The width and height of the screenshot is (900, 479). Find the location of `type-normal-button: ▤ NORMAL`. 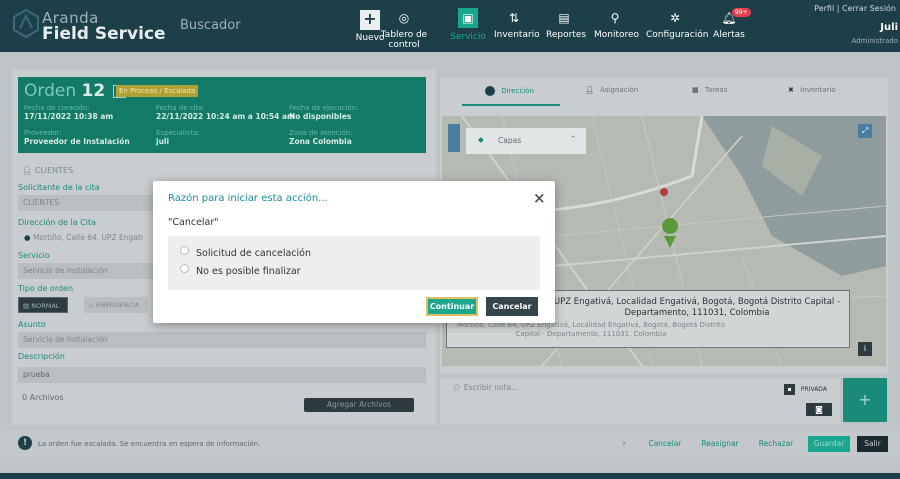

type-normal-button: ▤ NORMAL is located at coordinates (43, 305).